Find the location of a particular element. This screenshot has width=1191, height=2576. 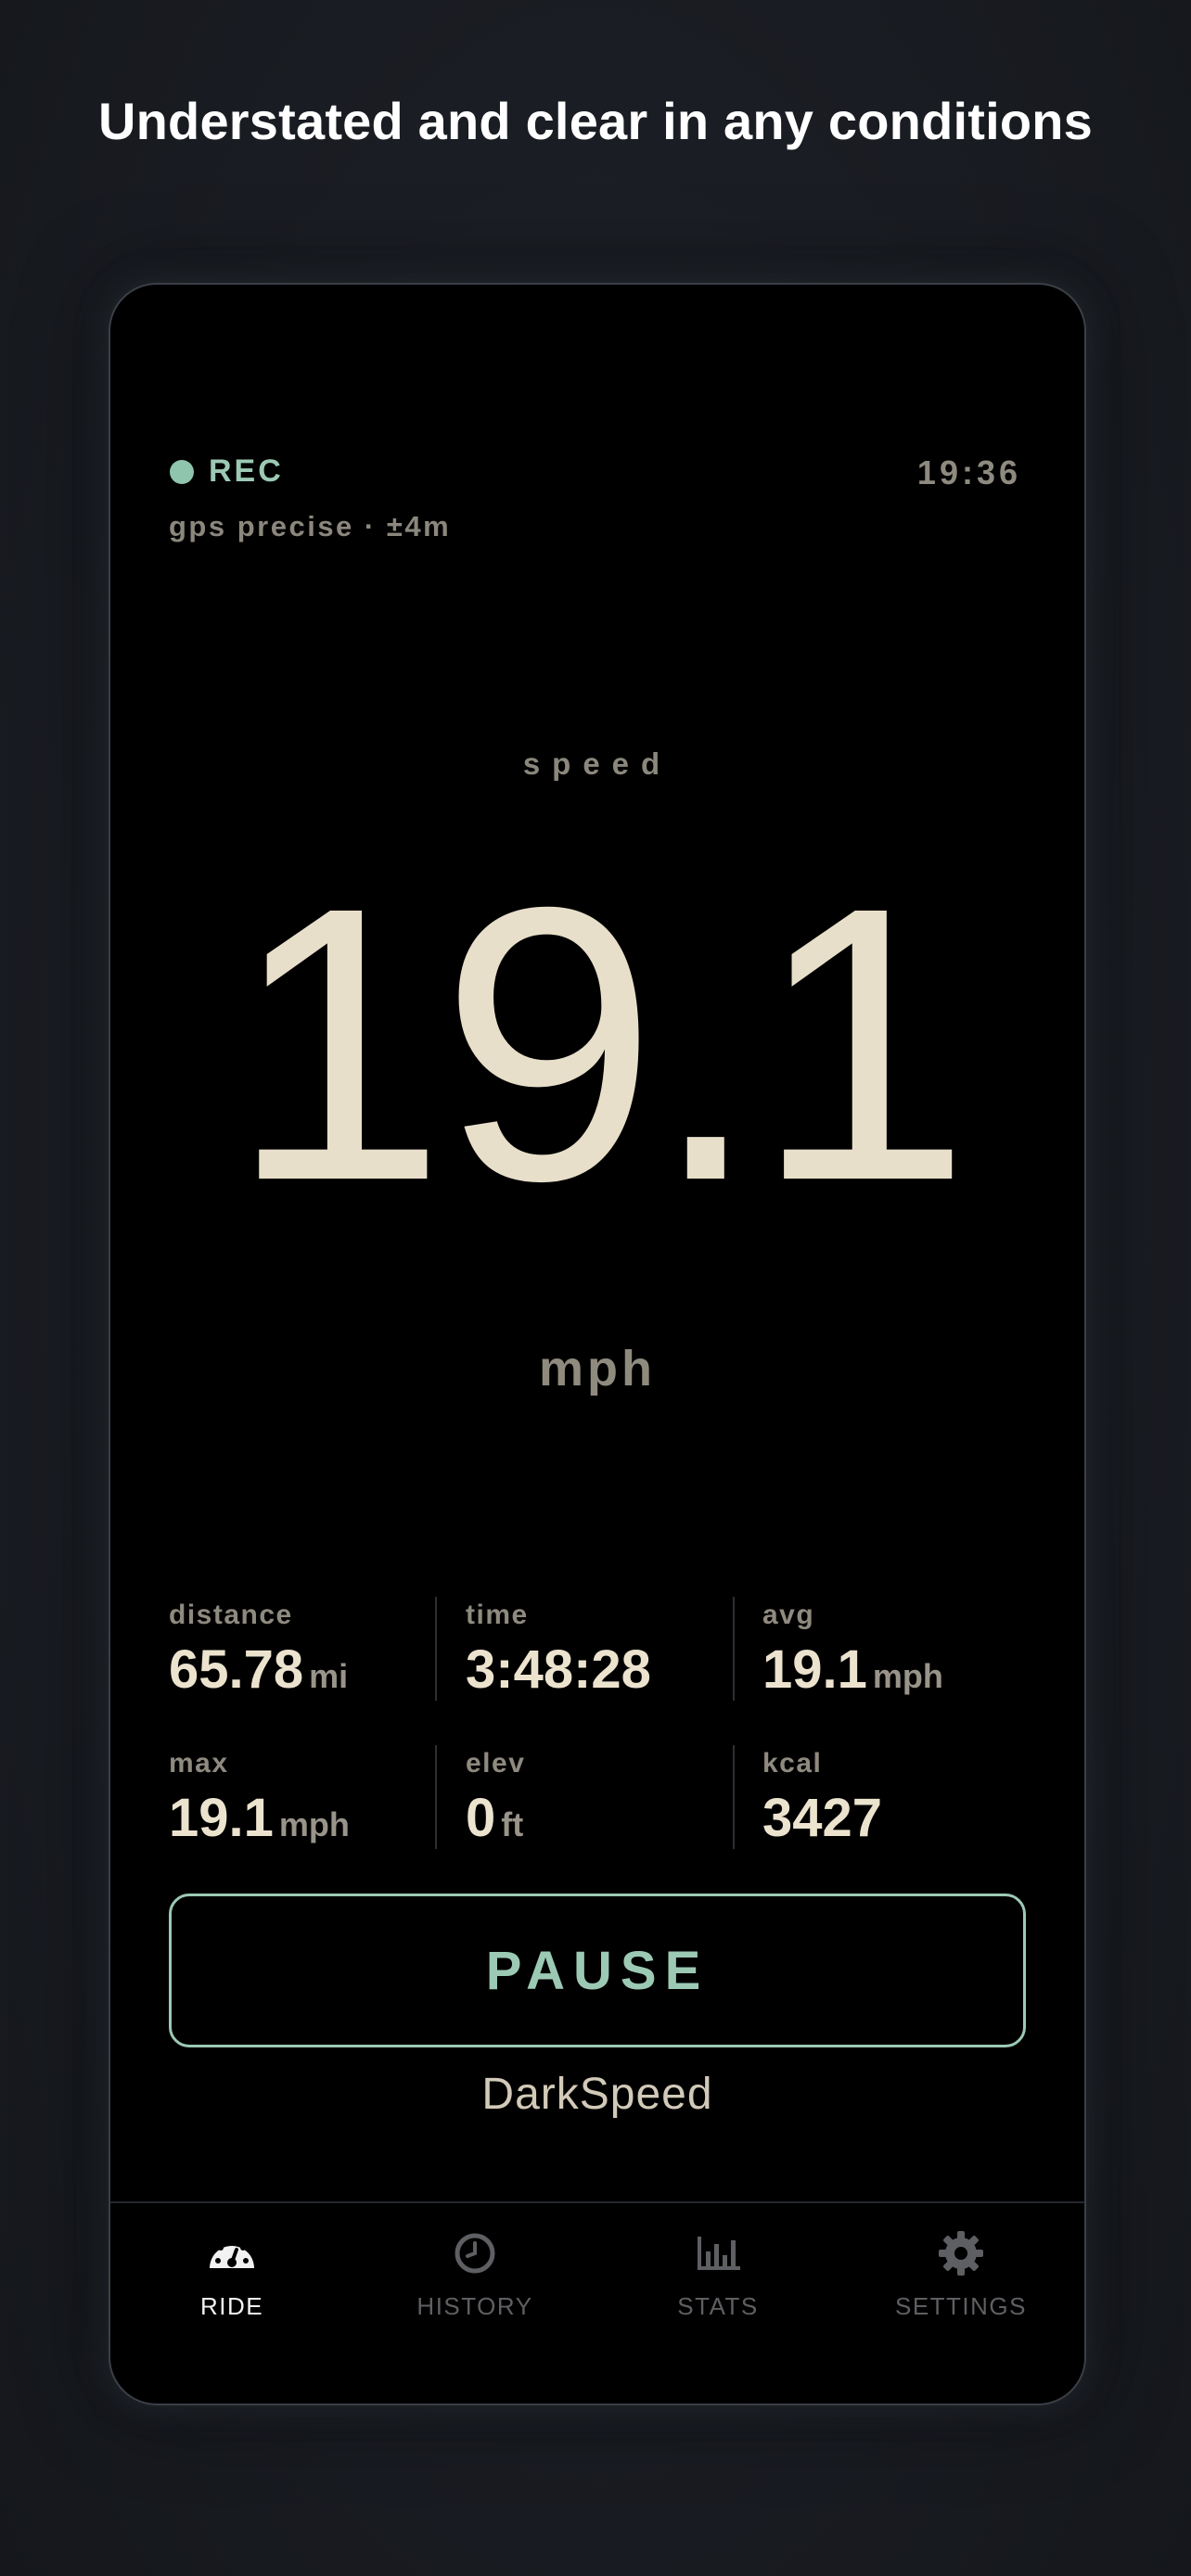

stat-label: distance is located at coordinates (231, 1615).